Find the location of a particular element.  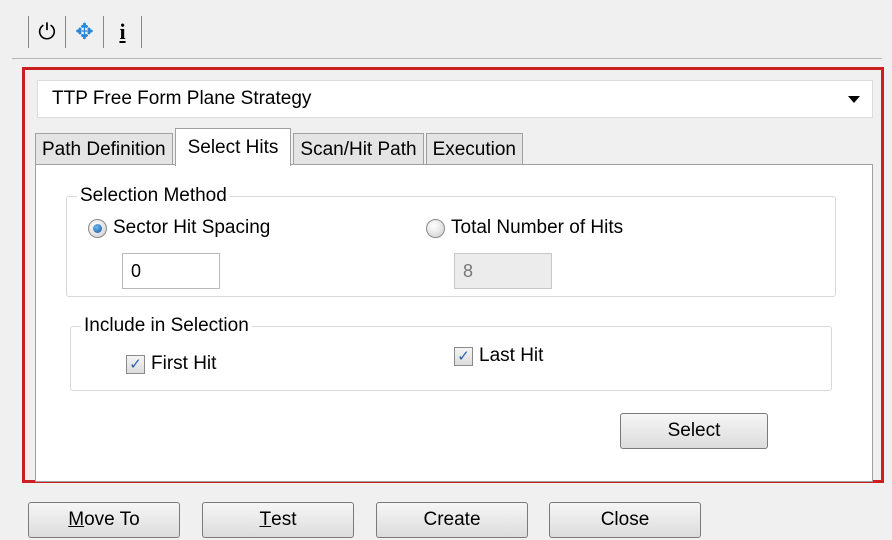

tab-select-hits: Select Hits is located at coordinates (233, 147).